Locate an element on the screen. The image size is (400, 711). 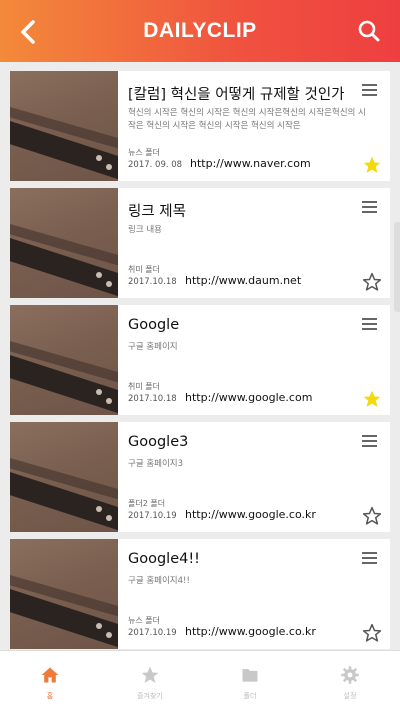
clip-description: 구글 홈페이지4!! is located at coordinates (159, 581).